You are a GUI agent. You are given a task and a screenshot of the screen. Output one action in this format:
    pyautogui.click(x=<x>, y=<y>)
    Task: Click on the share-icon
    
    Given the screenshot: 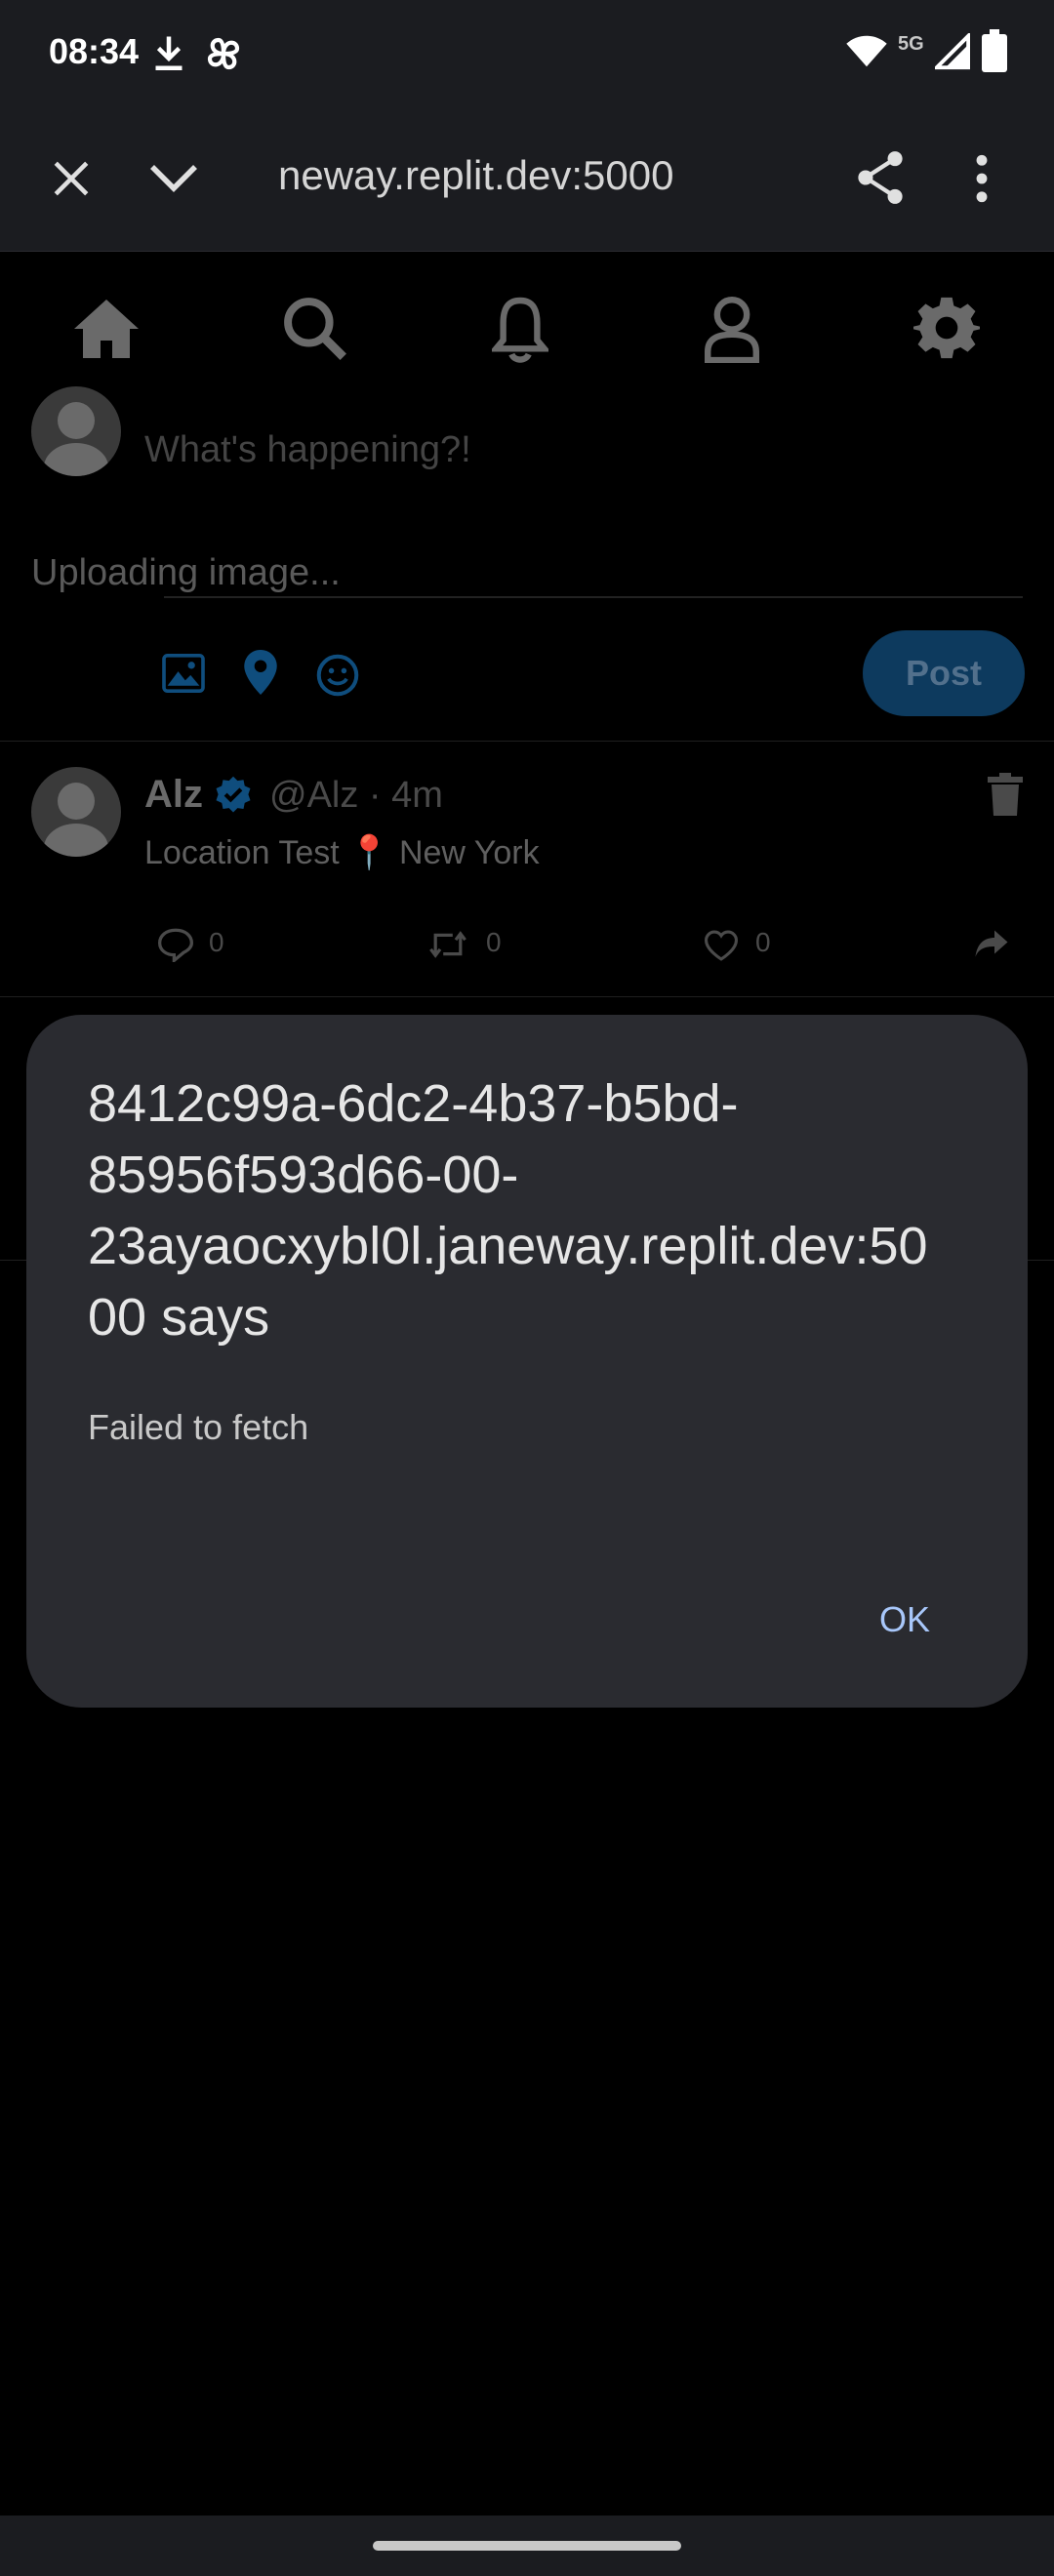 What is the action you would take?
    pyautogui.click(x=881, y=177)
    